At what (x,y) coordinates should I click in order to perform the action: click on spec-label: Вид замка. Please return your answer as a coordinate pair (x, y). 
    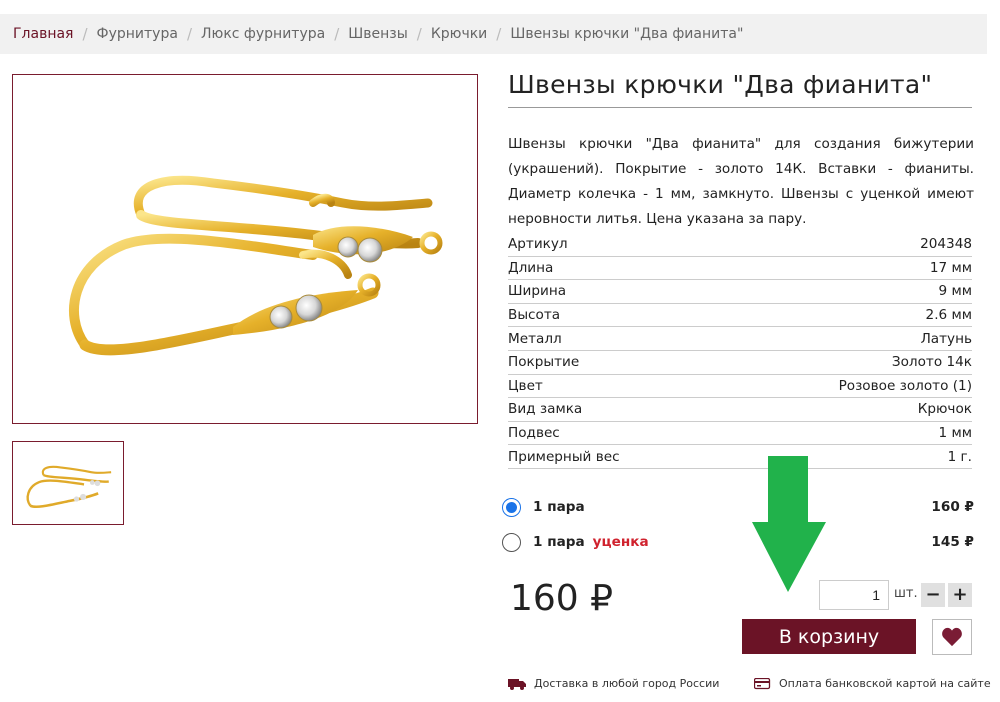
    Looking at the image, I should click on (545, 409).